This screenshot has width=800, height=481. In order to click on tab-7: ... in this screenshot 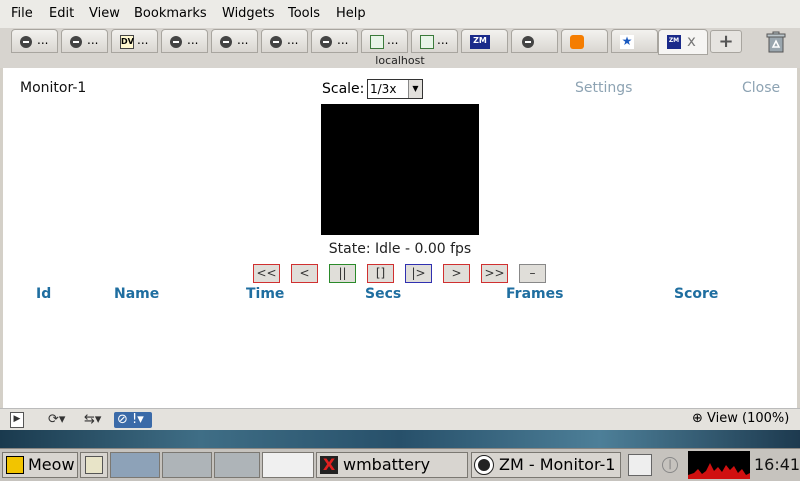, I will do `click(334, 41)`.